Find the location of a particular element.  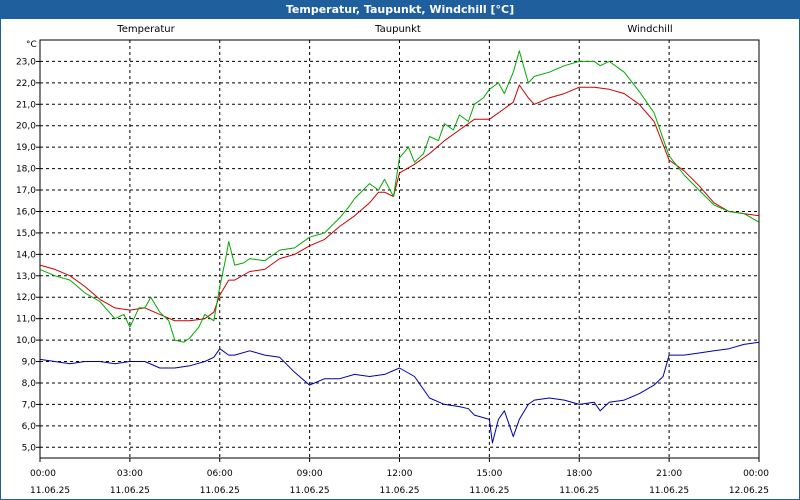

y-tick-label: 20,0 is located at coordinates (26, 127).